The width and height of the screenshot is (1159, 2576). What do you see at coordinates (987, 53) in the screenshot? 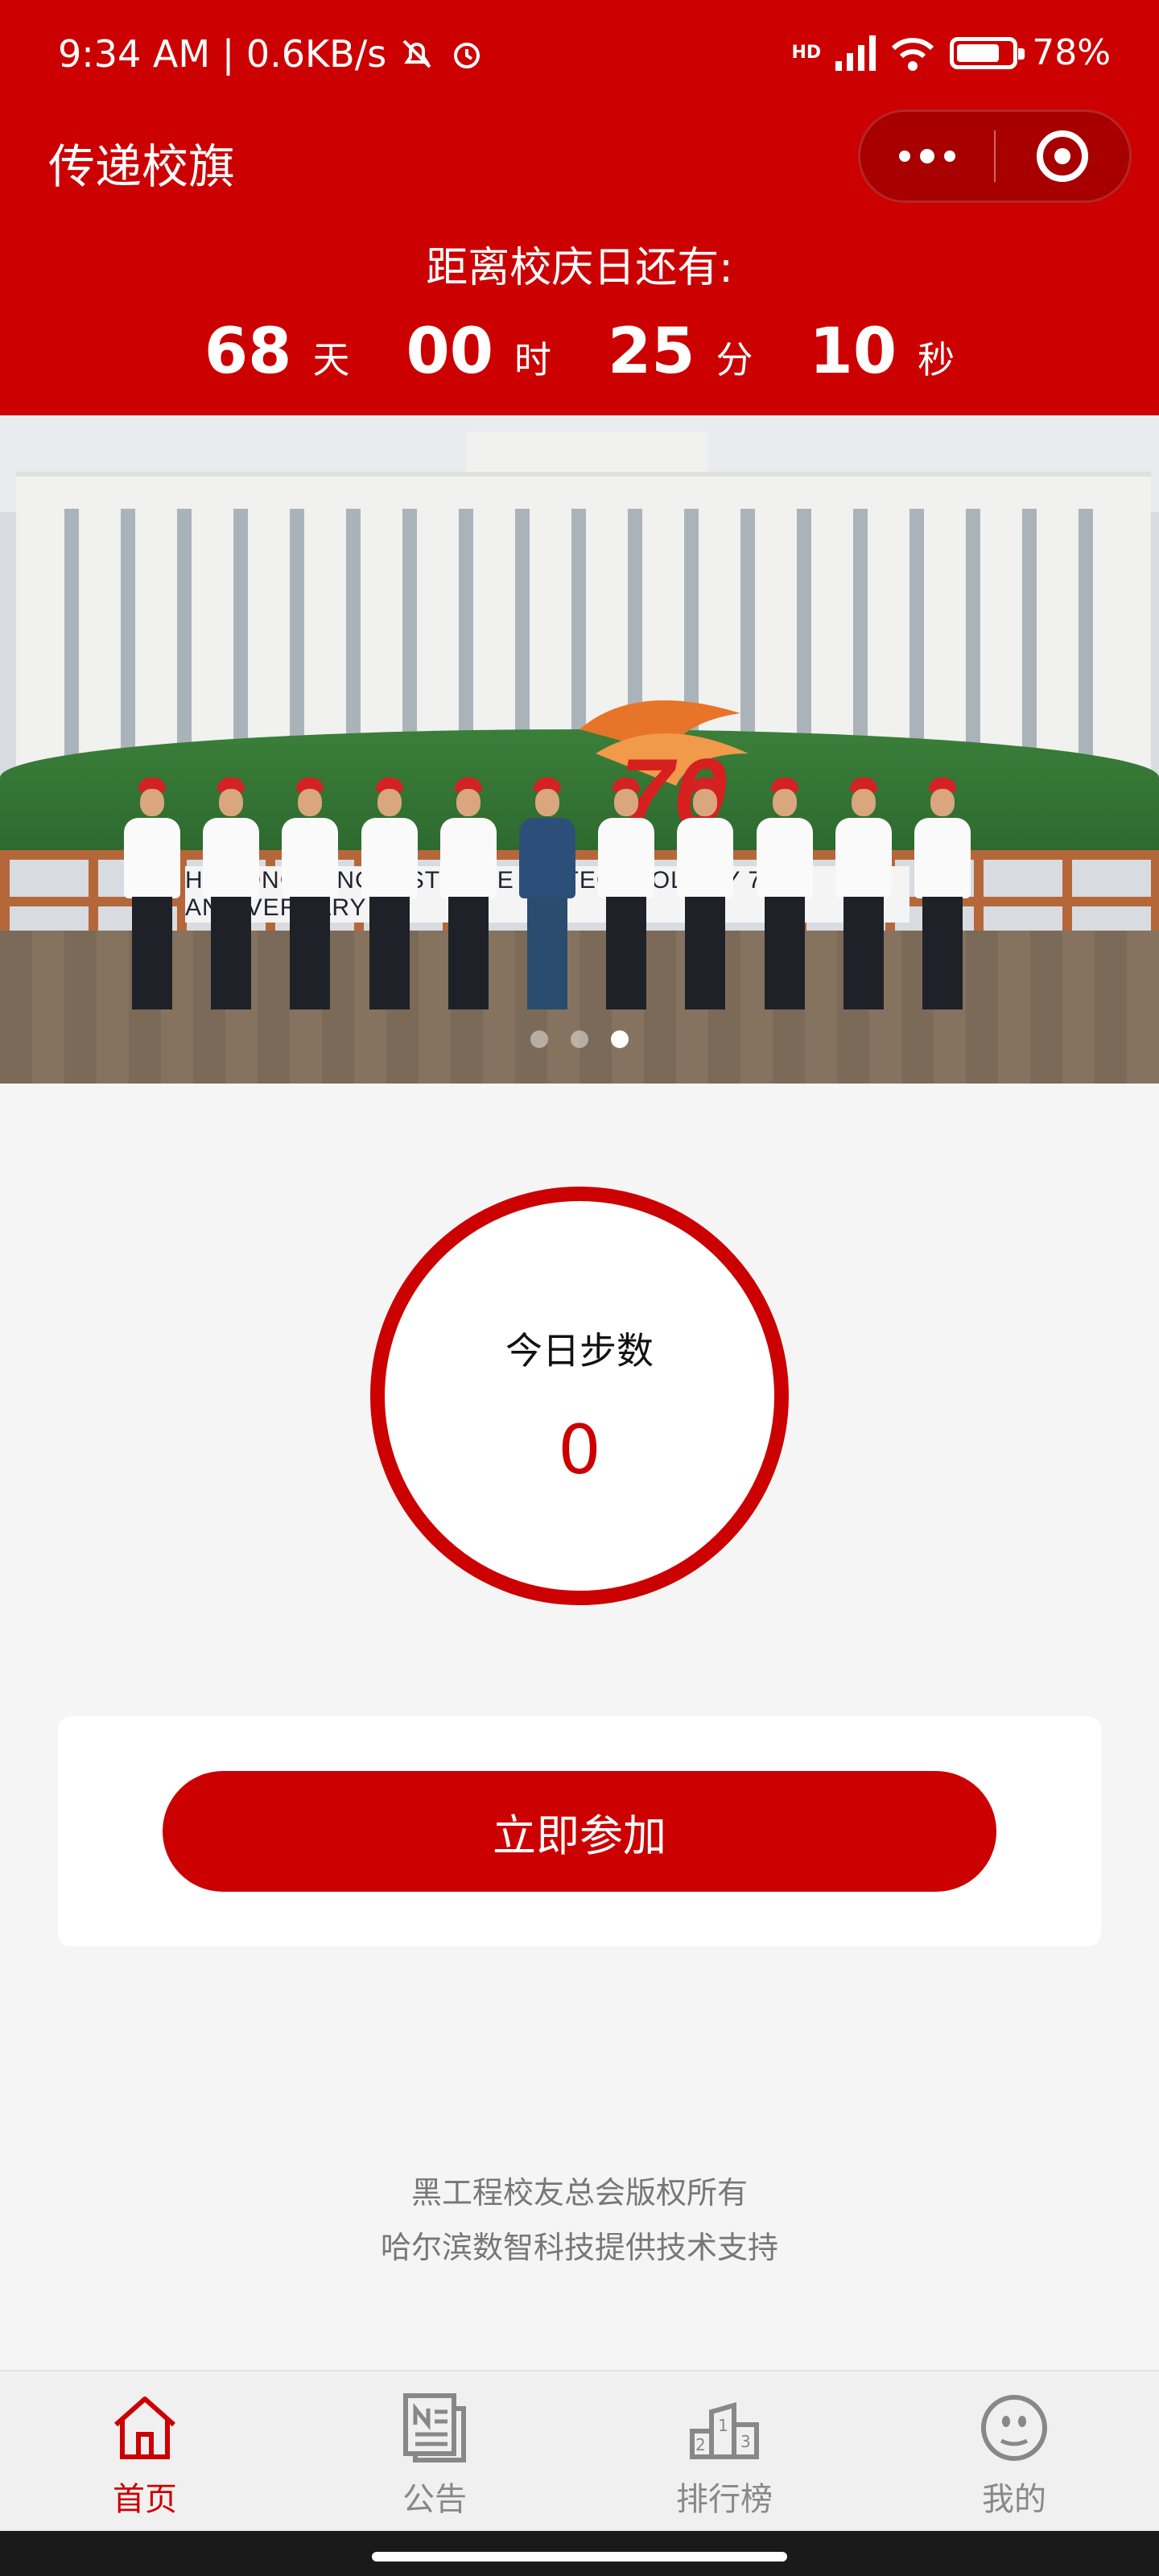
I see `battery-icon` at bounding box center [987, 53].